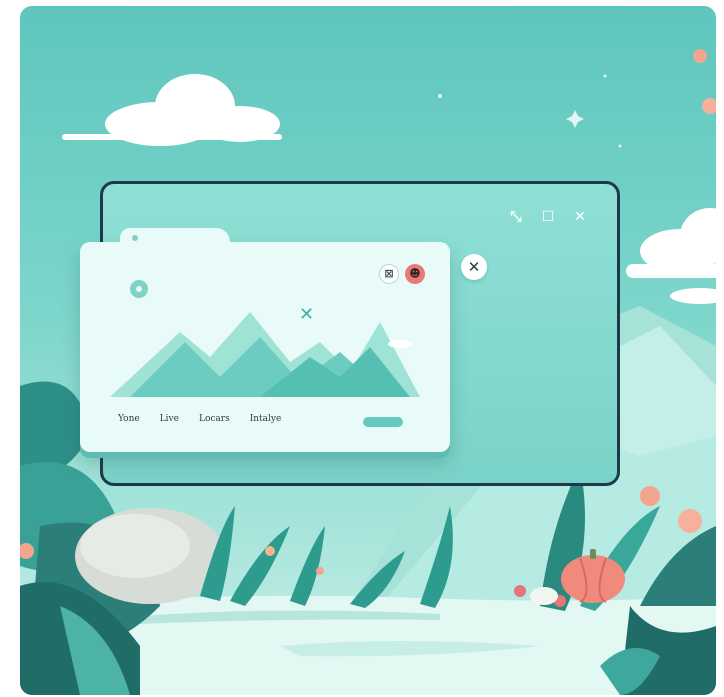  I want to click on nav-item-intalye: Intalye, so click(266, 419).